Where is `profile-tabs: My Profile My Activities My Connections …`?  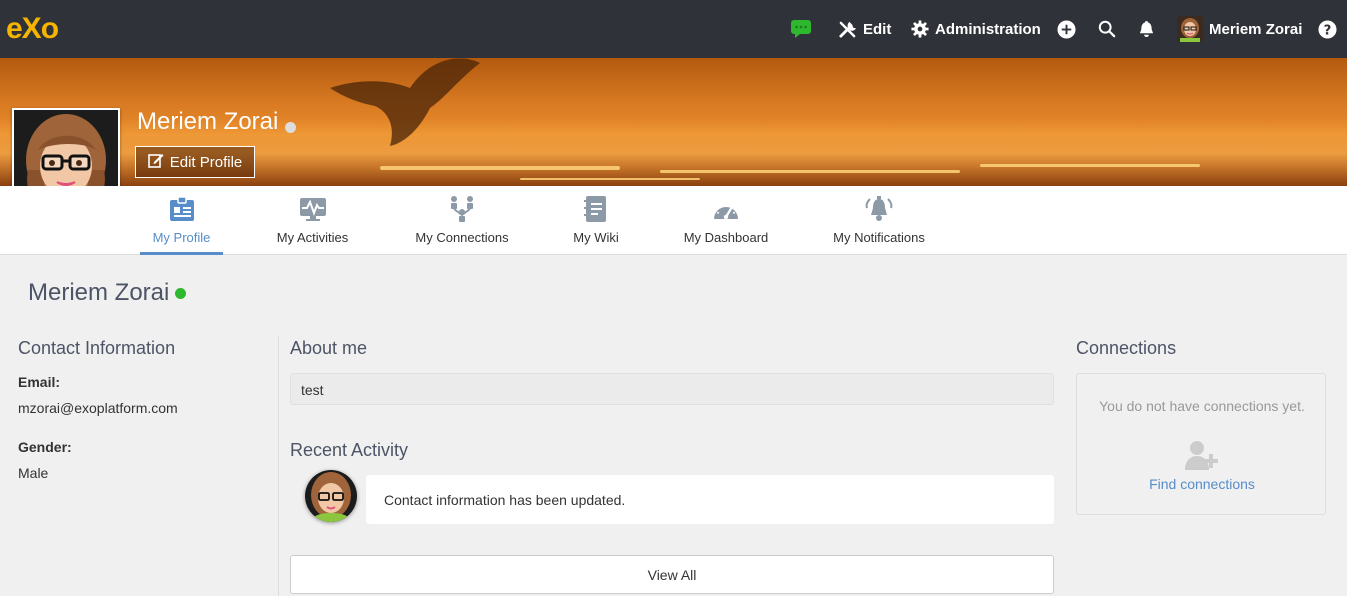 profile-tabs: My Profile My Activities My Connections … is located at coordinates (673, 220).